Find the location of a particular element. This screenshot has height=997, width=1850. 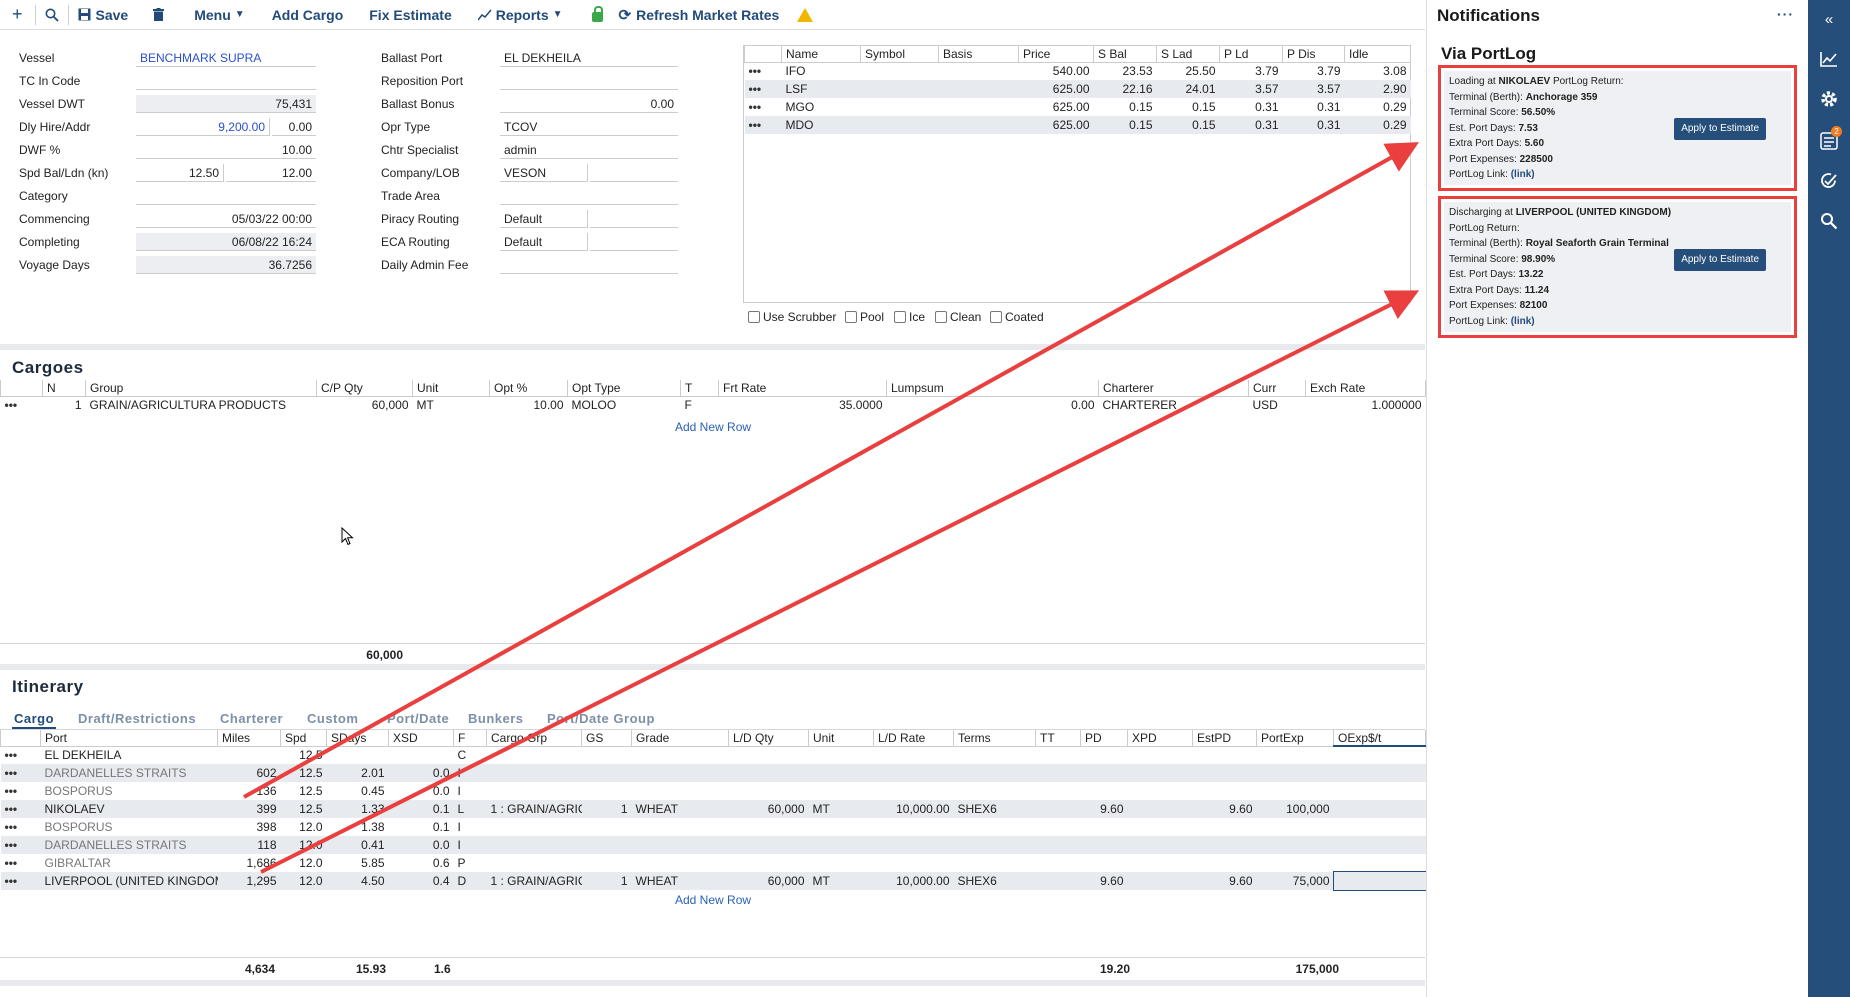

cargo-qty: 60,000 is located at coordinates (365, 405).